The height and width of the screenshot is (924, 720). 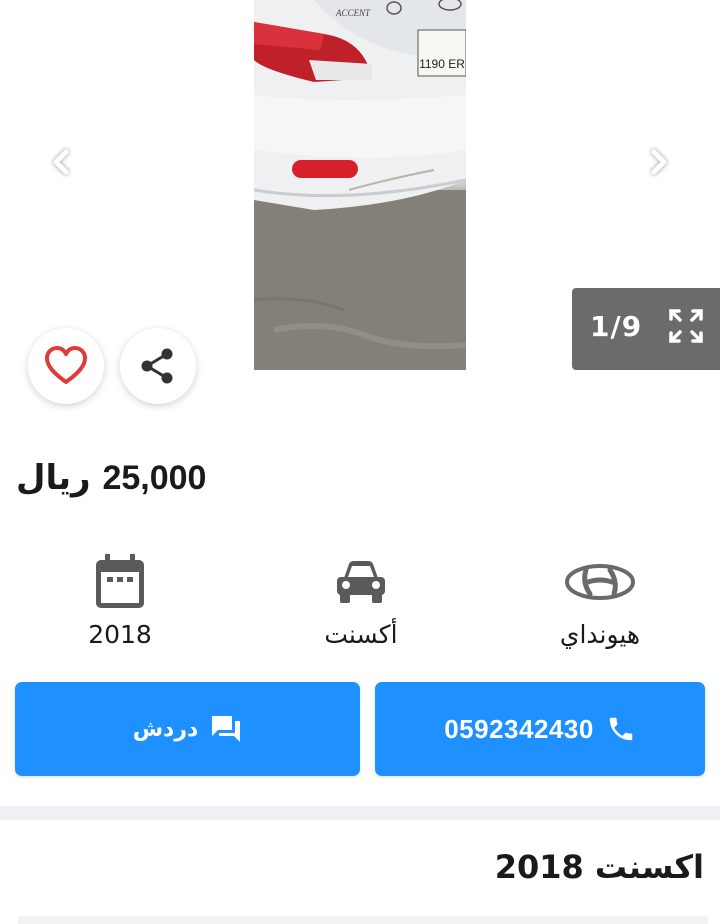 I want to click on fullscreen-icon, so click(x=686, y=326).